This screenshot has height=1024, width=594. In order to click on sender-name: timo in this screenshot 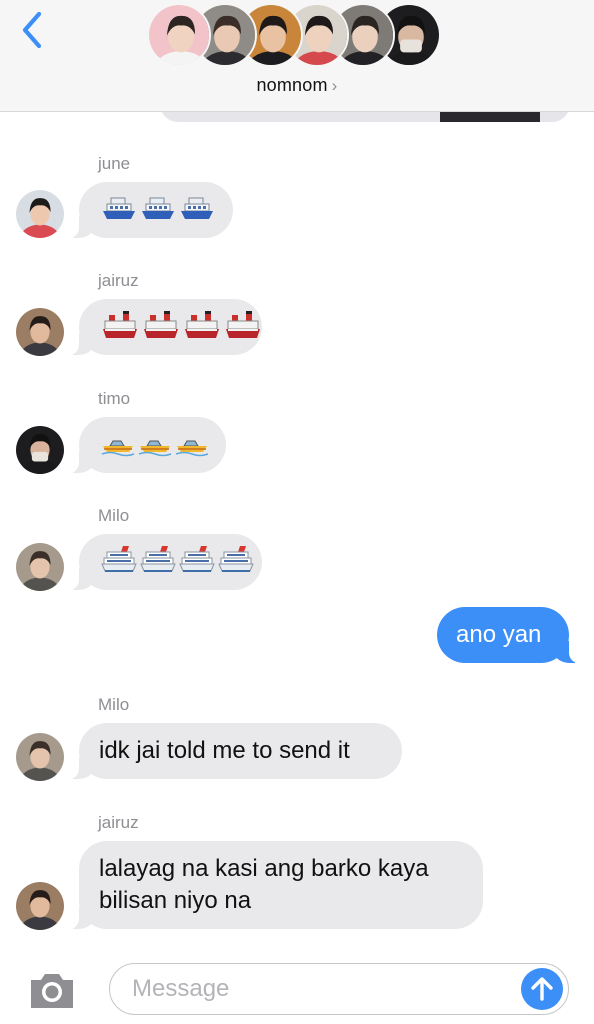, I will do `click(114, 398)`.